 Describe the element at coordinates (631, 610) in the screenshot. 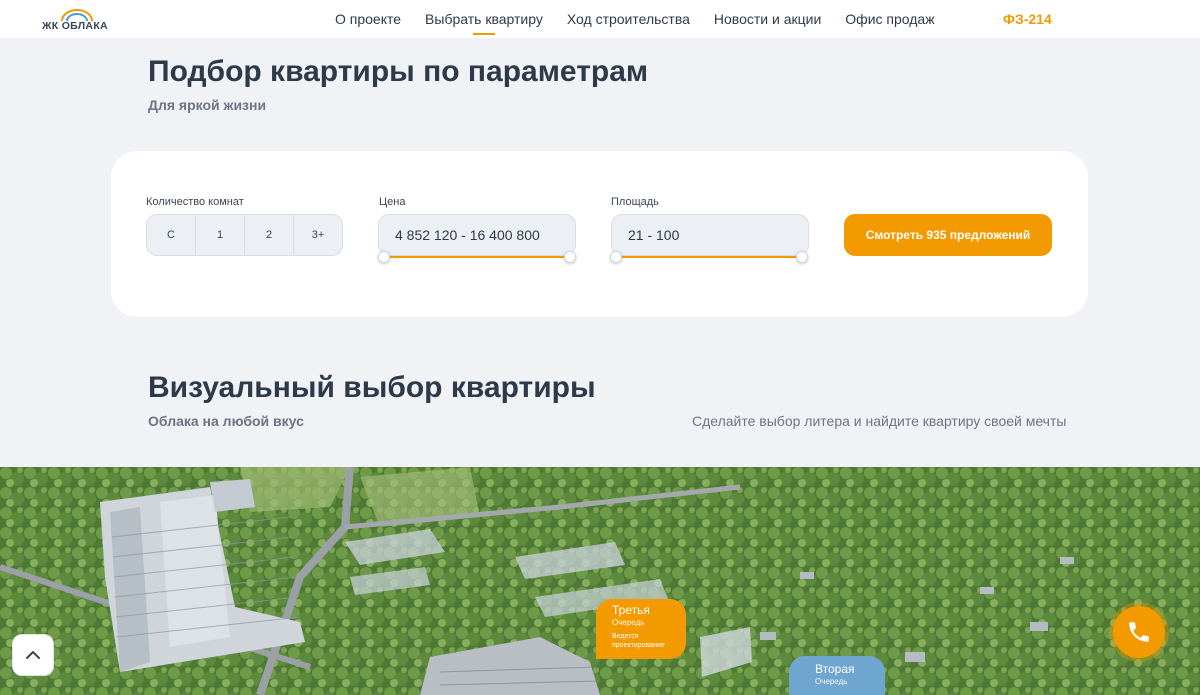

I see `phase-three-title: Третья` at that location.